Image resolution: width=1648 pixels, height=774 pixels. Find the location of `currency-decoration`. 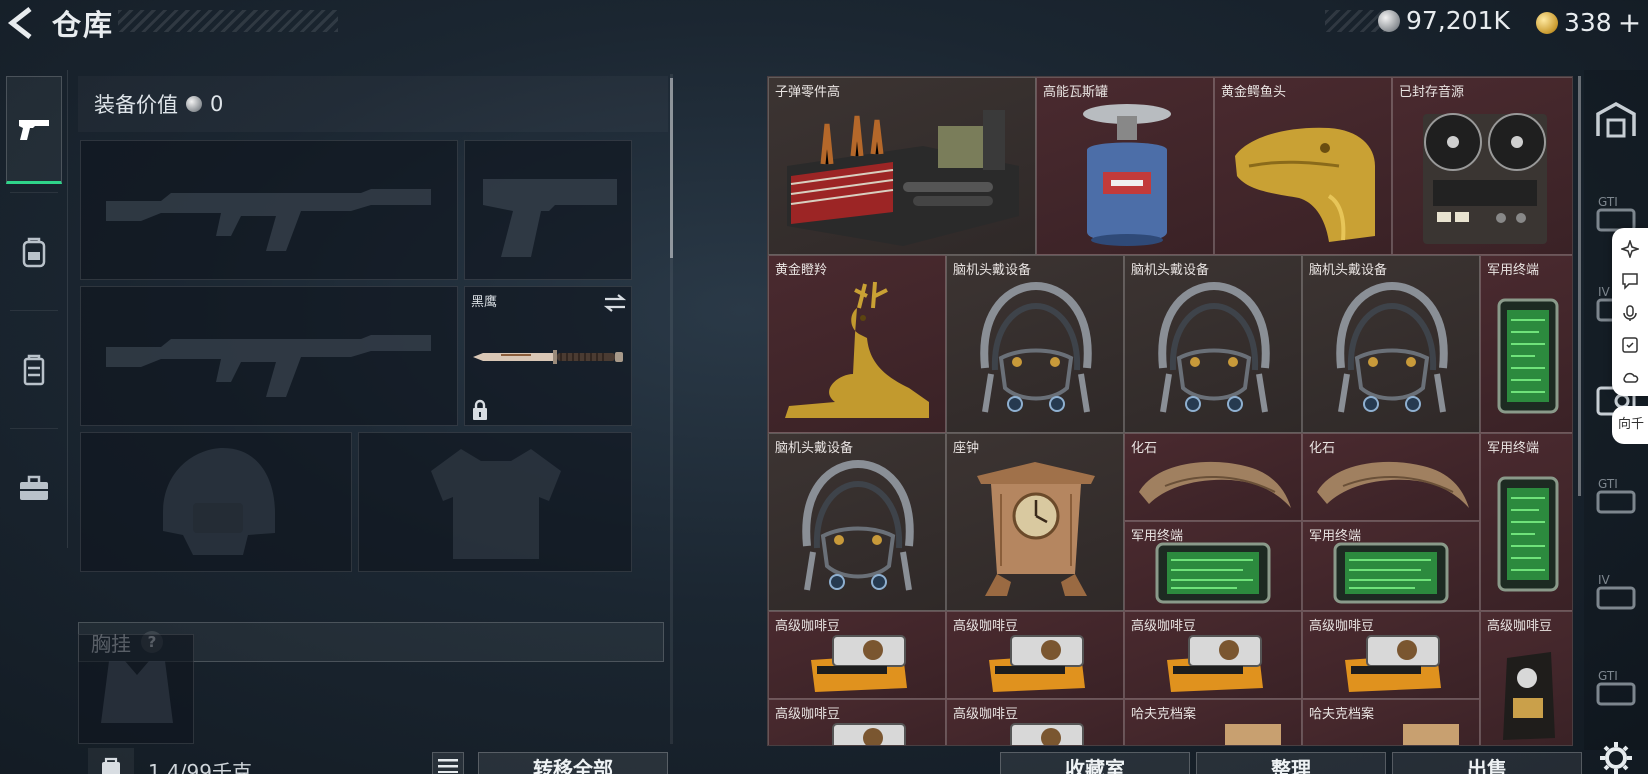

currency-decoration is located at coordinates (1355, 21).